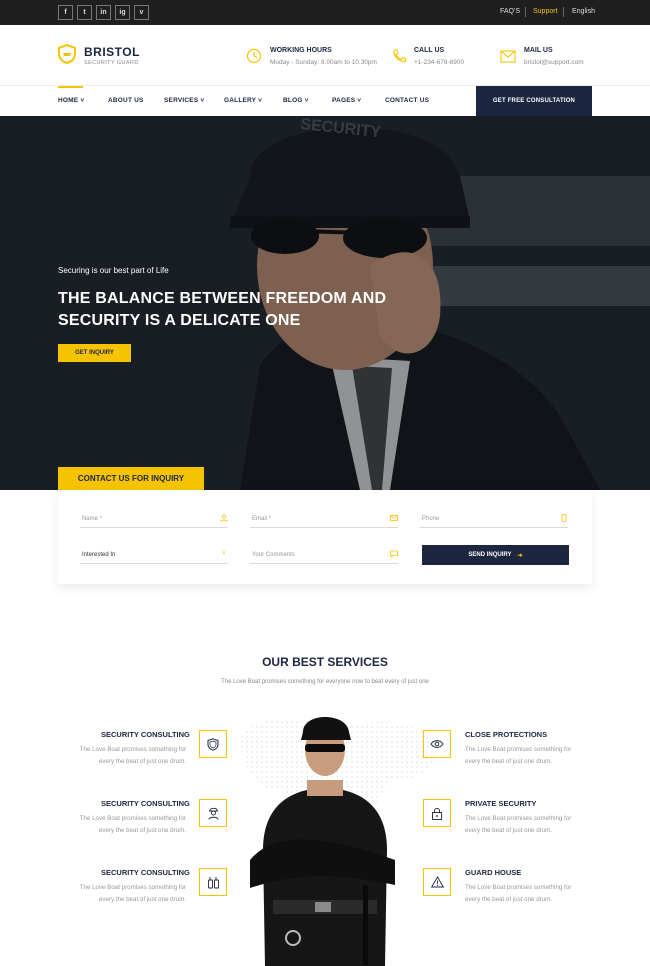 The height and width of the screenshot is (966, 650). I want to click on services-title: OUR BEST SERVICES, so click(325, 662).